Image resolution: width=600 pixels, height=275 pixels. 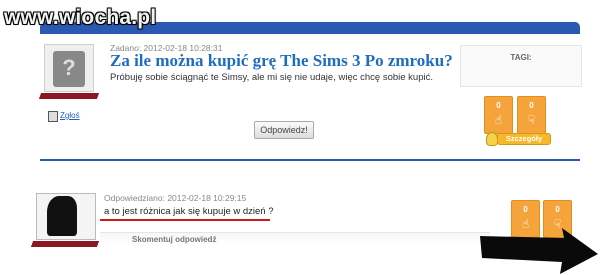 What do you see at coordinates (80, 17) in the screenshot?
I see `watermark-text: www.wiocha.pl` at bounding box center [80, 17].